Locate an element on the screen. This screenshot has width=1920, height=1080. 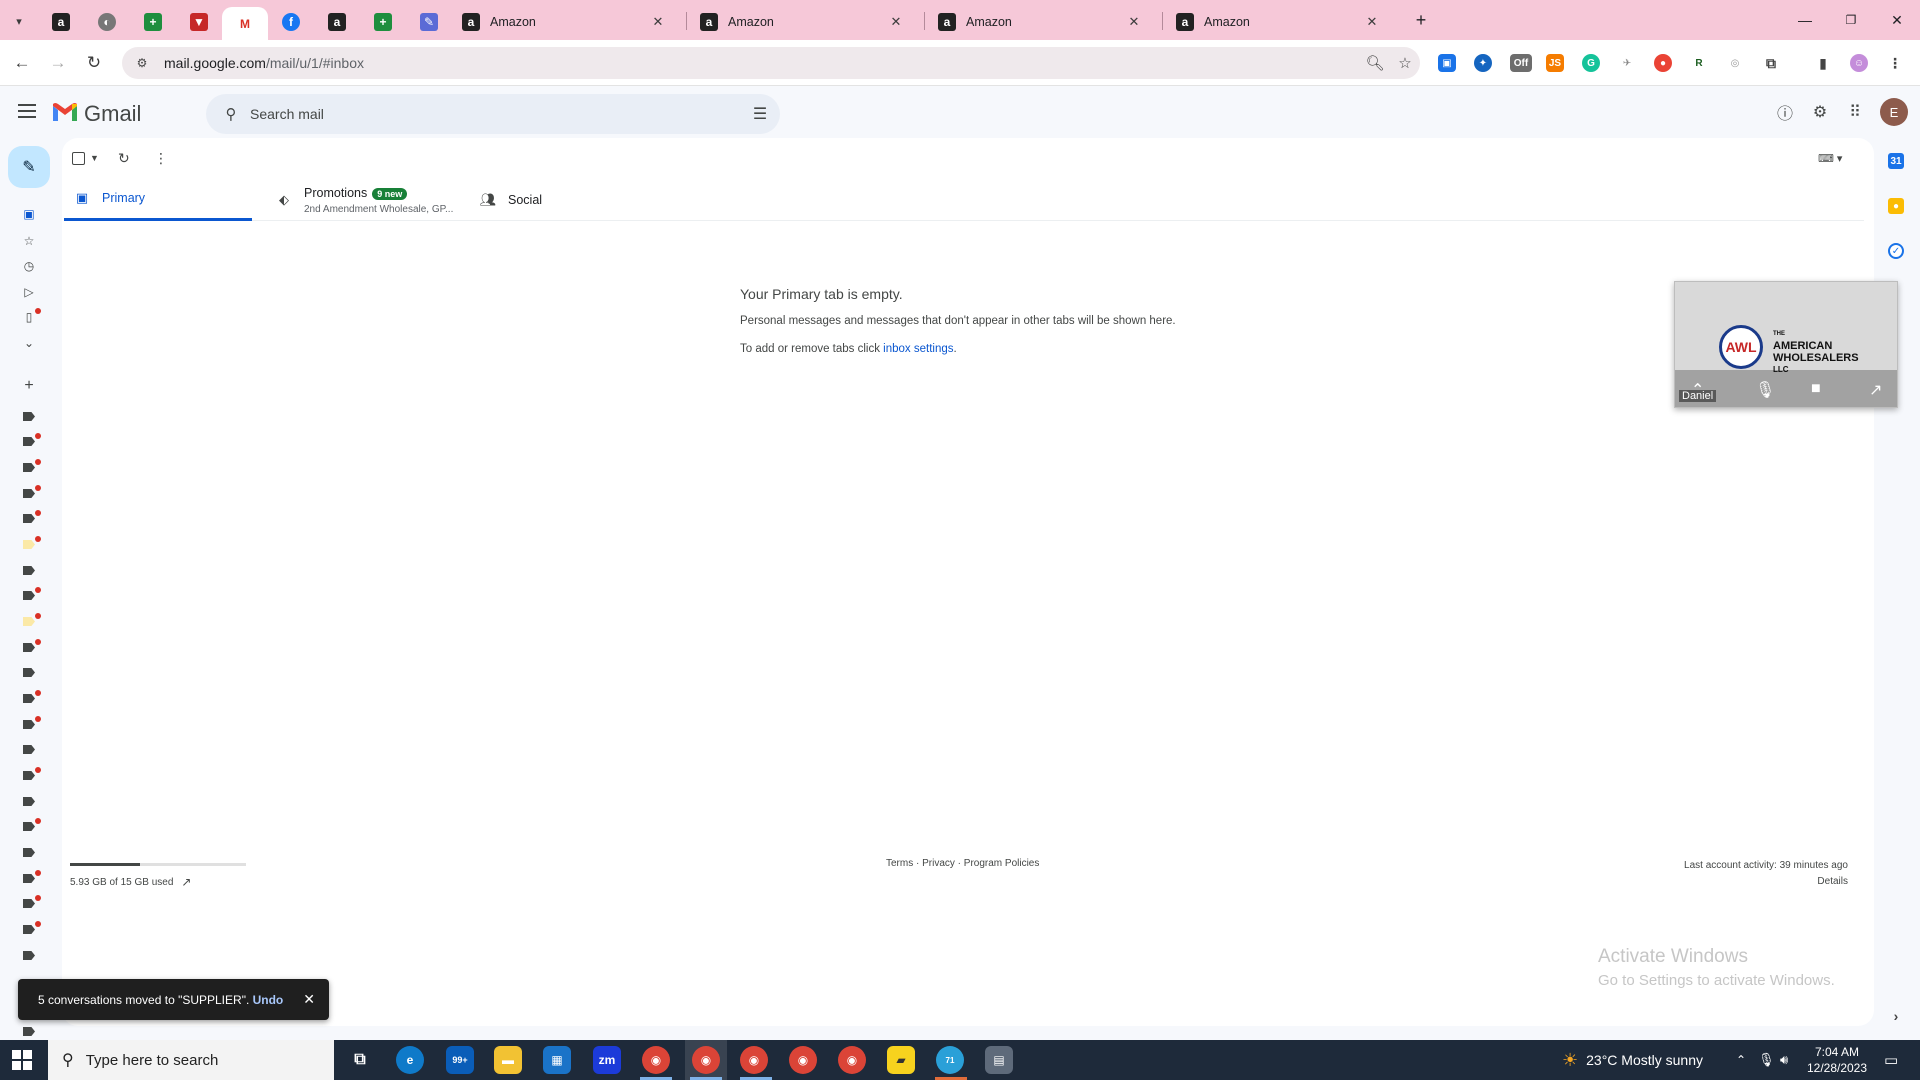
windows-start-icon is located at coordinates (22, 1060).